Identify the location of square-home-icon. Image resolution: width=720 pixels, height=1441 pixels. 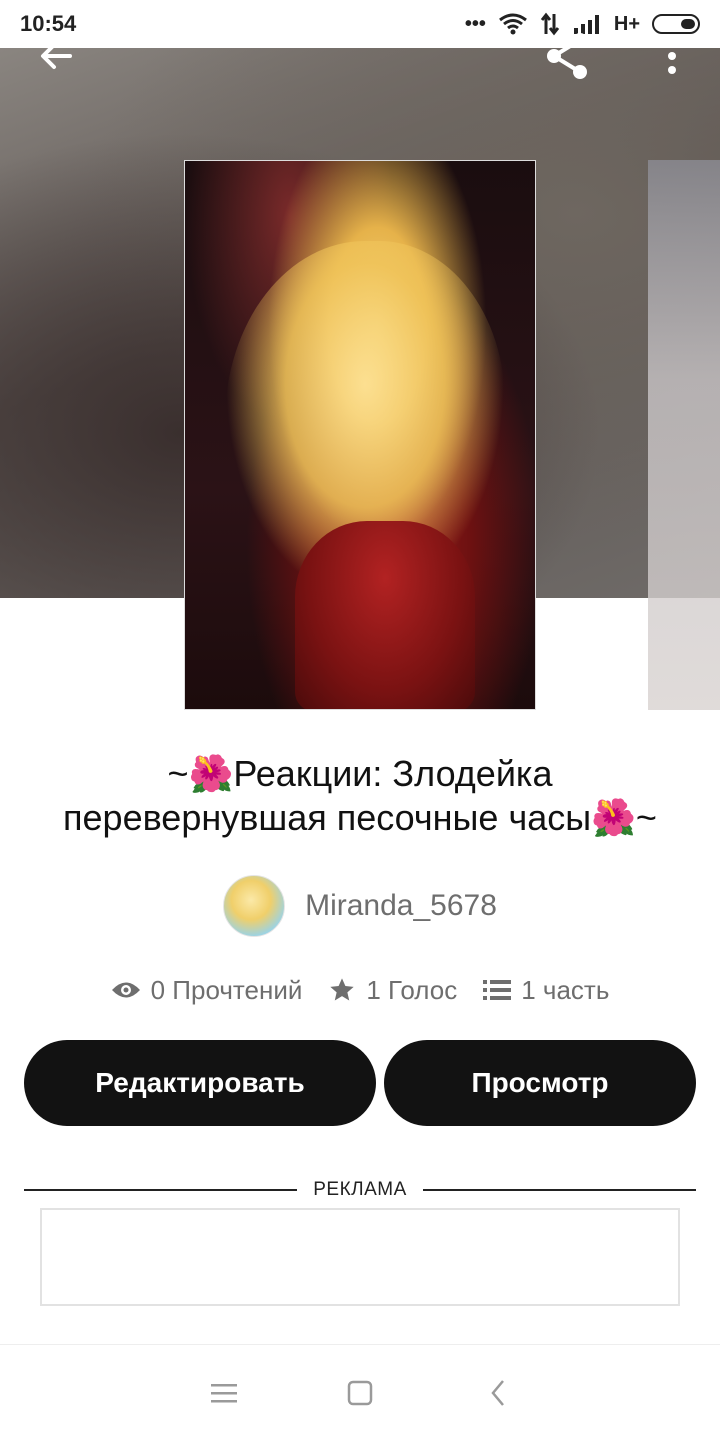
(360, 1393).